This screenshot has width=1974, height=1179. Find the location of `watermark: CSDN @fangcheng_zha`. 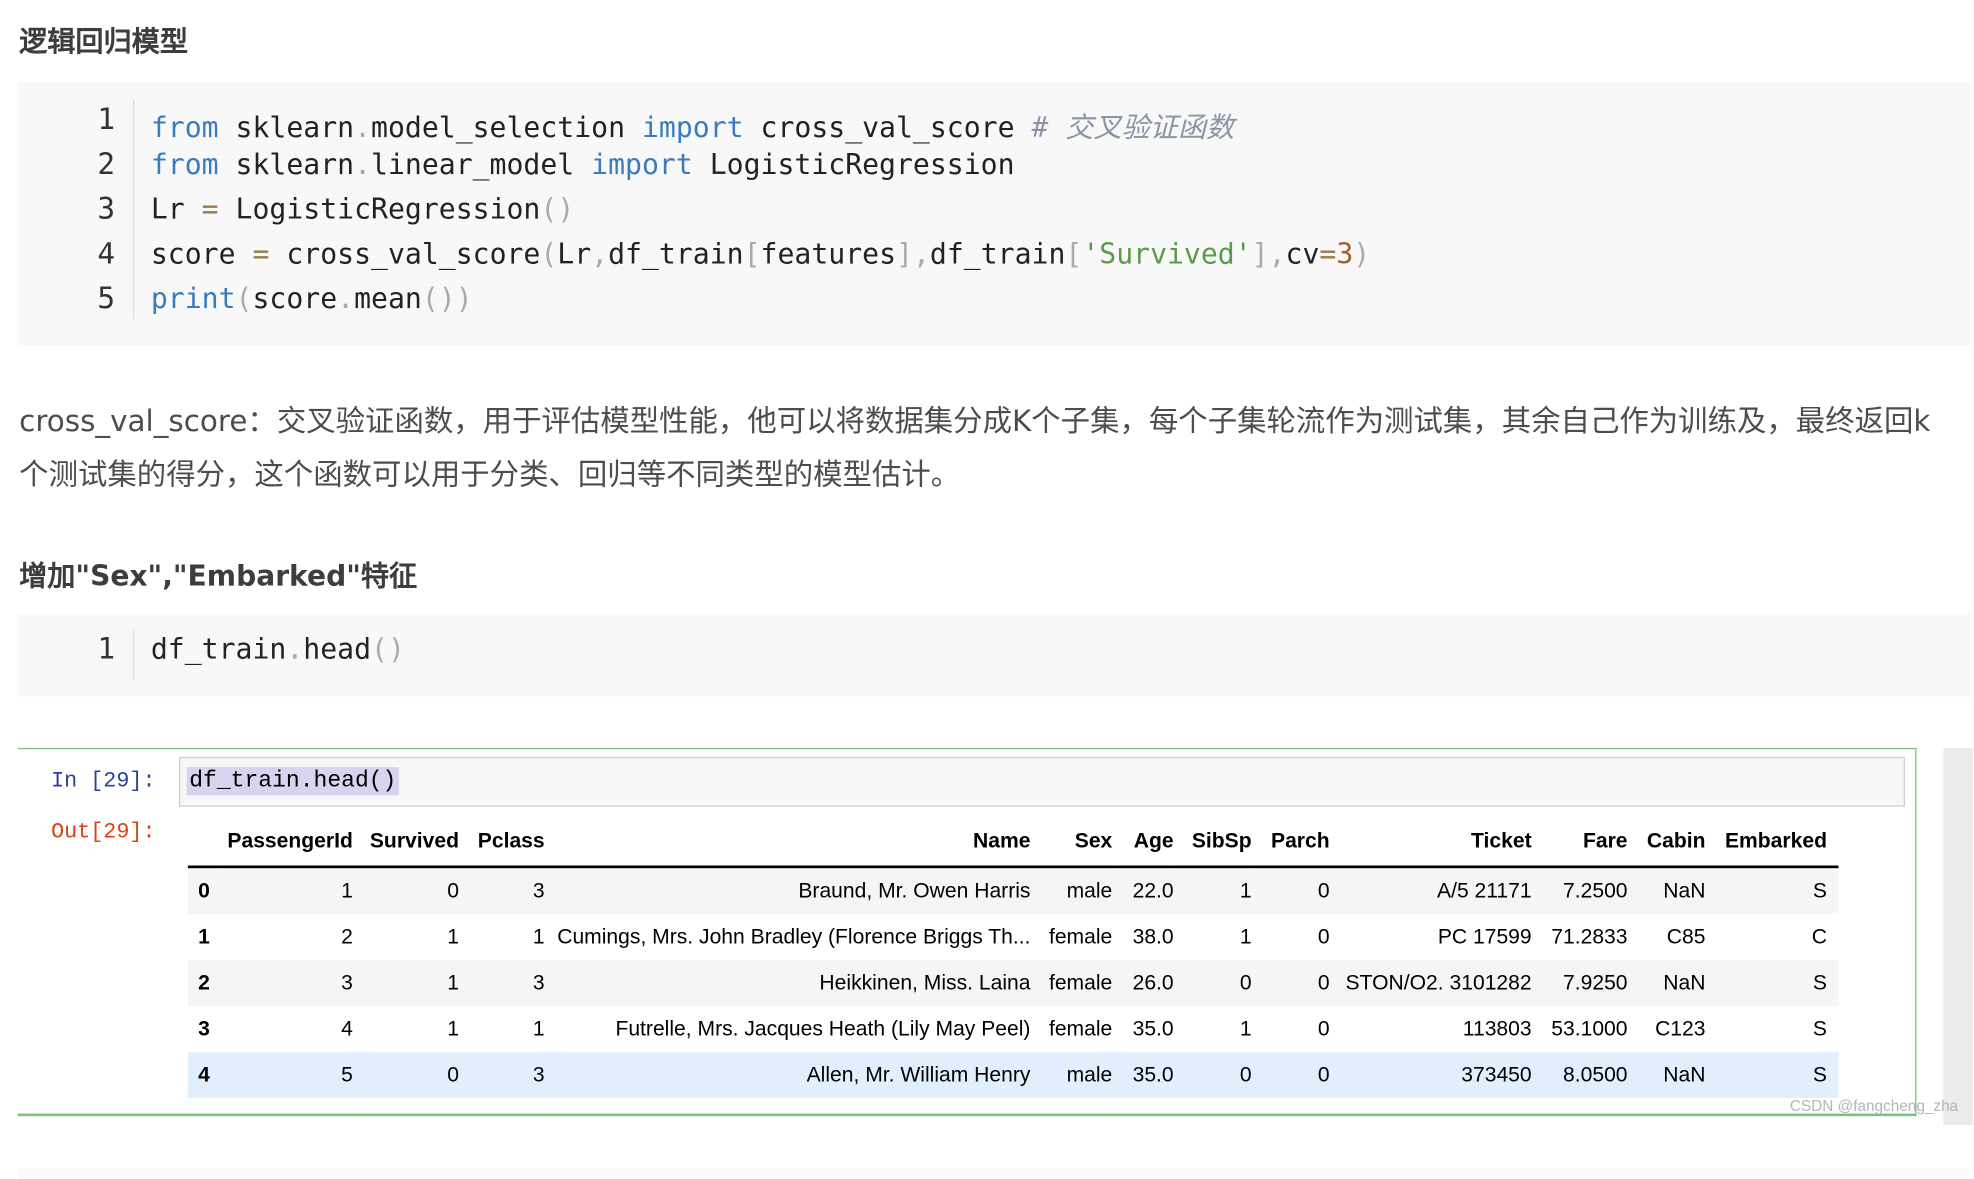

watermark: CSDN @fangcheng_zha is located at coordinates (1874, 1105).